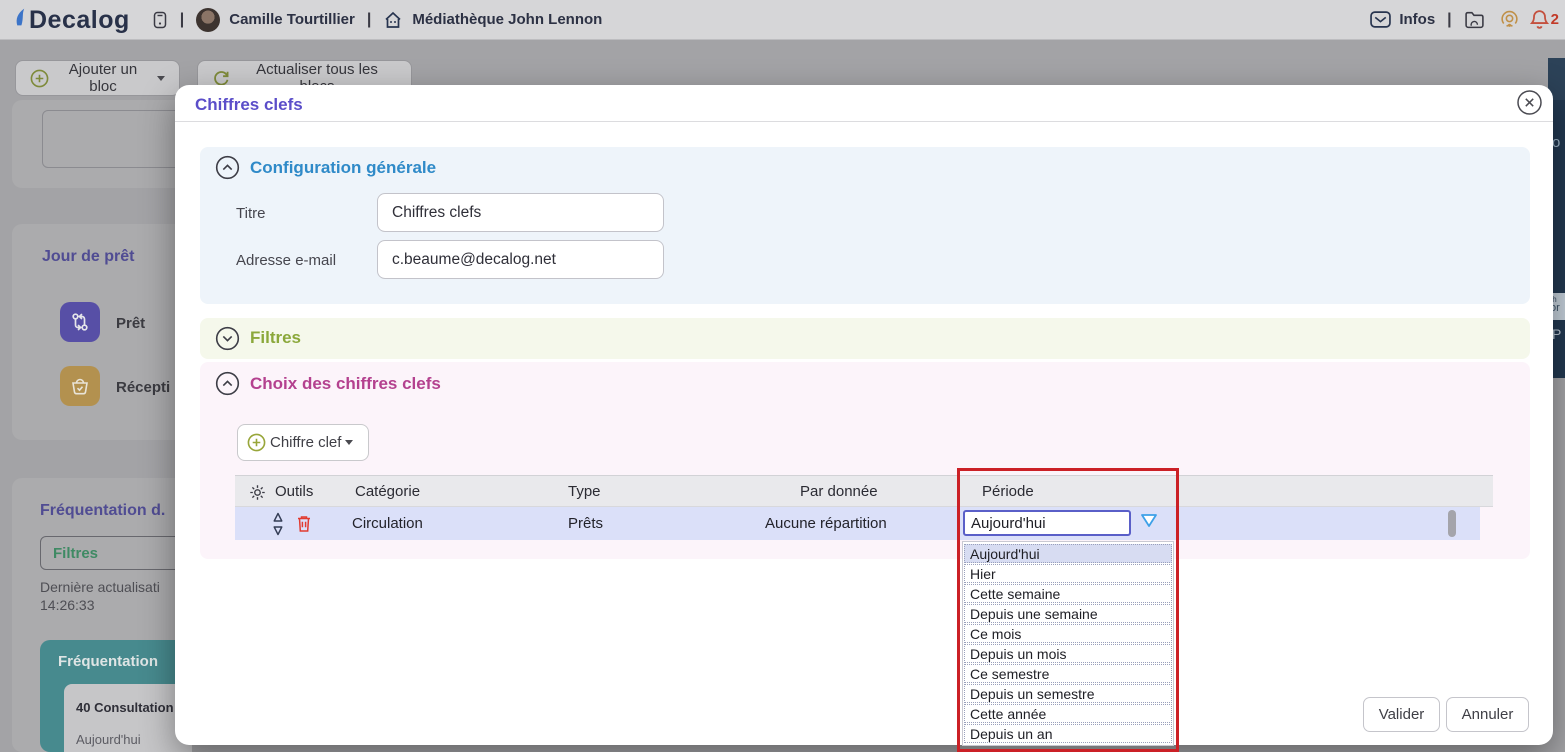  Describe the element at coordinates (116, 139) in the screenshot. I see `background-placeholder-box` at that location.